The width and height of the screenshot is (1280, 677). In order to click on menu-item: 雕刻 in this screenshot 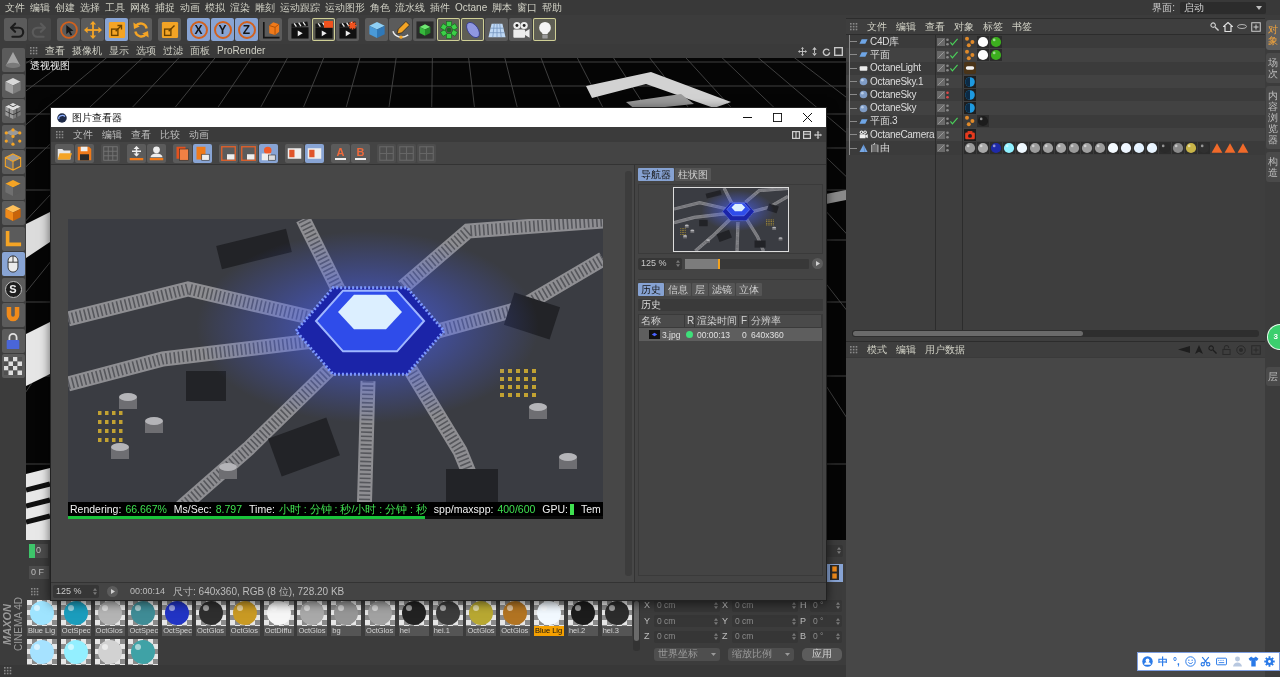, I will do `click(265, 7)`.